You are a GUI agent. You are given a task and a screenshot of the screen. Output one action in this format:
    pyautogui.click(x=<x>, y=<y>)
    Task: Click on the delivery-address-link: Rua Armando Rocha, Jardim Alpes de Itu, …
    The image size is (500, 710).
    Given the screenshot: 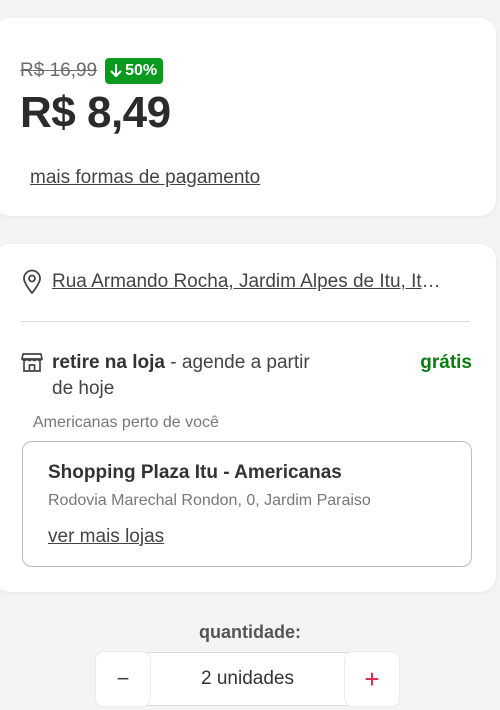 What is the action you would take?
    pyautogui.click(x=247, y=282)
    